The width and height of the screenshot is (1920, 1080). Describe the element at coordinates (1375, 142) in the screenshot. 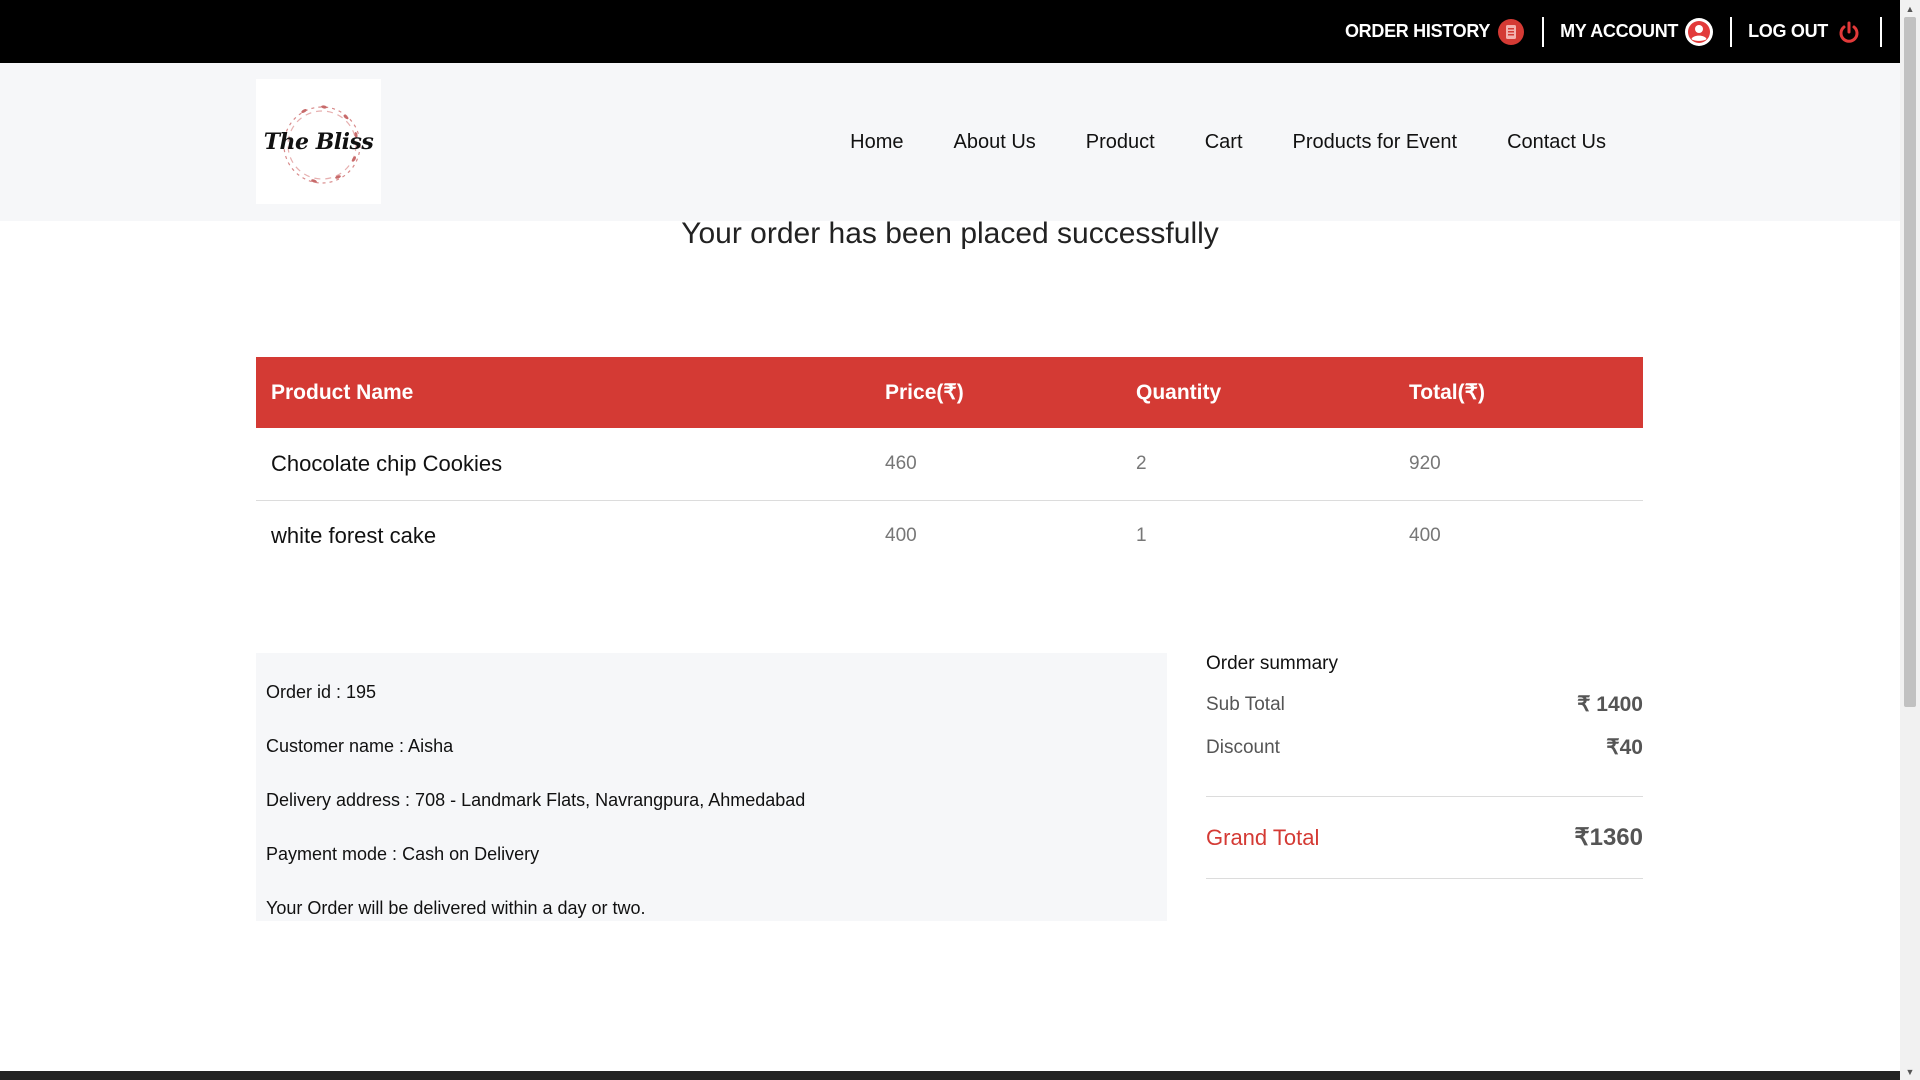

I see `nav-item-products-for-event: Products for Event` at that location.